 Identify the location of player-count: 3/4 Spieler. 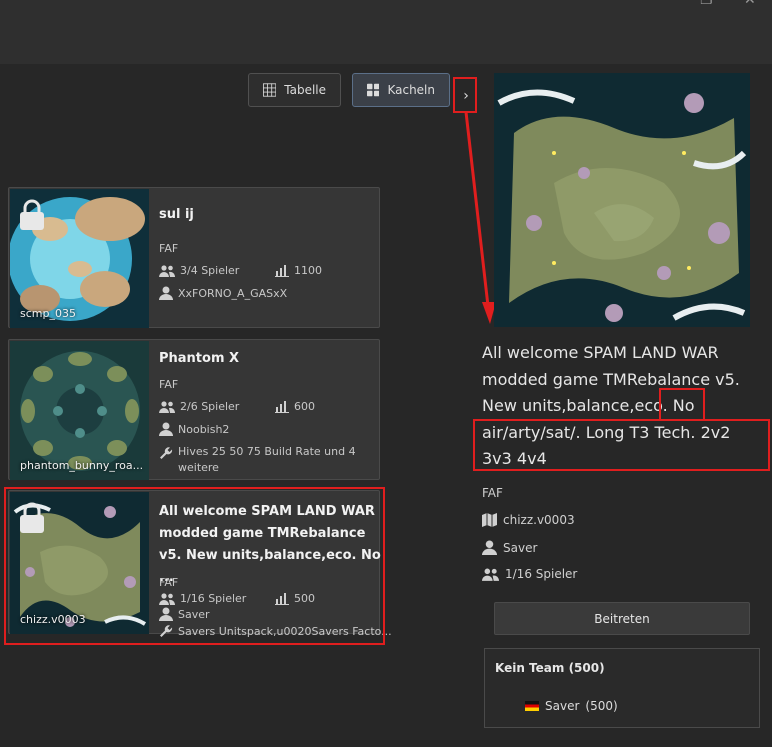
(199, 270).